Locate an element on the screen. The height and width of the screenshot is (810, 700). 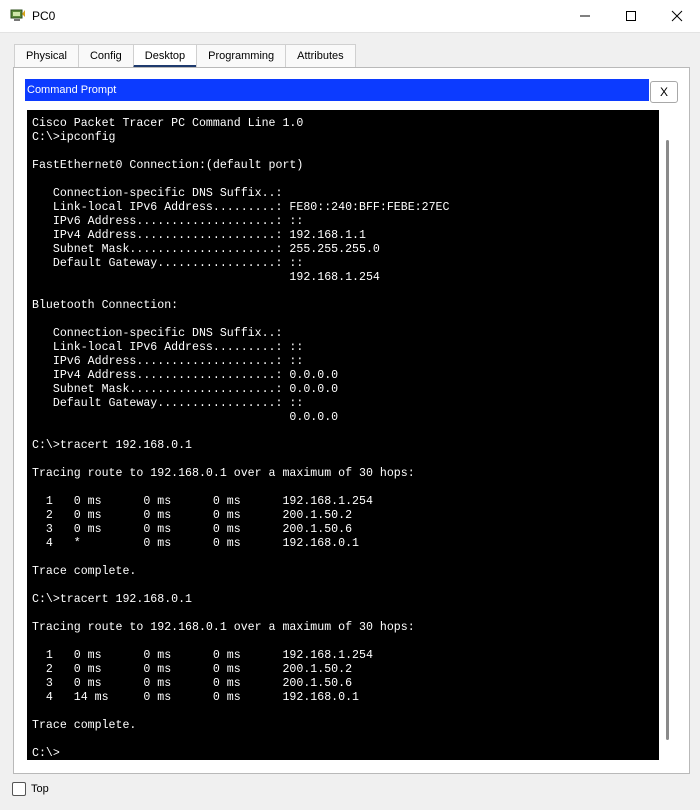
close-icon is located at coordinates (677, 16).